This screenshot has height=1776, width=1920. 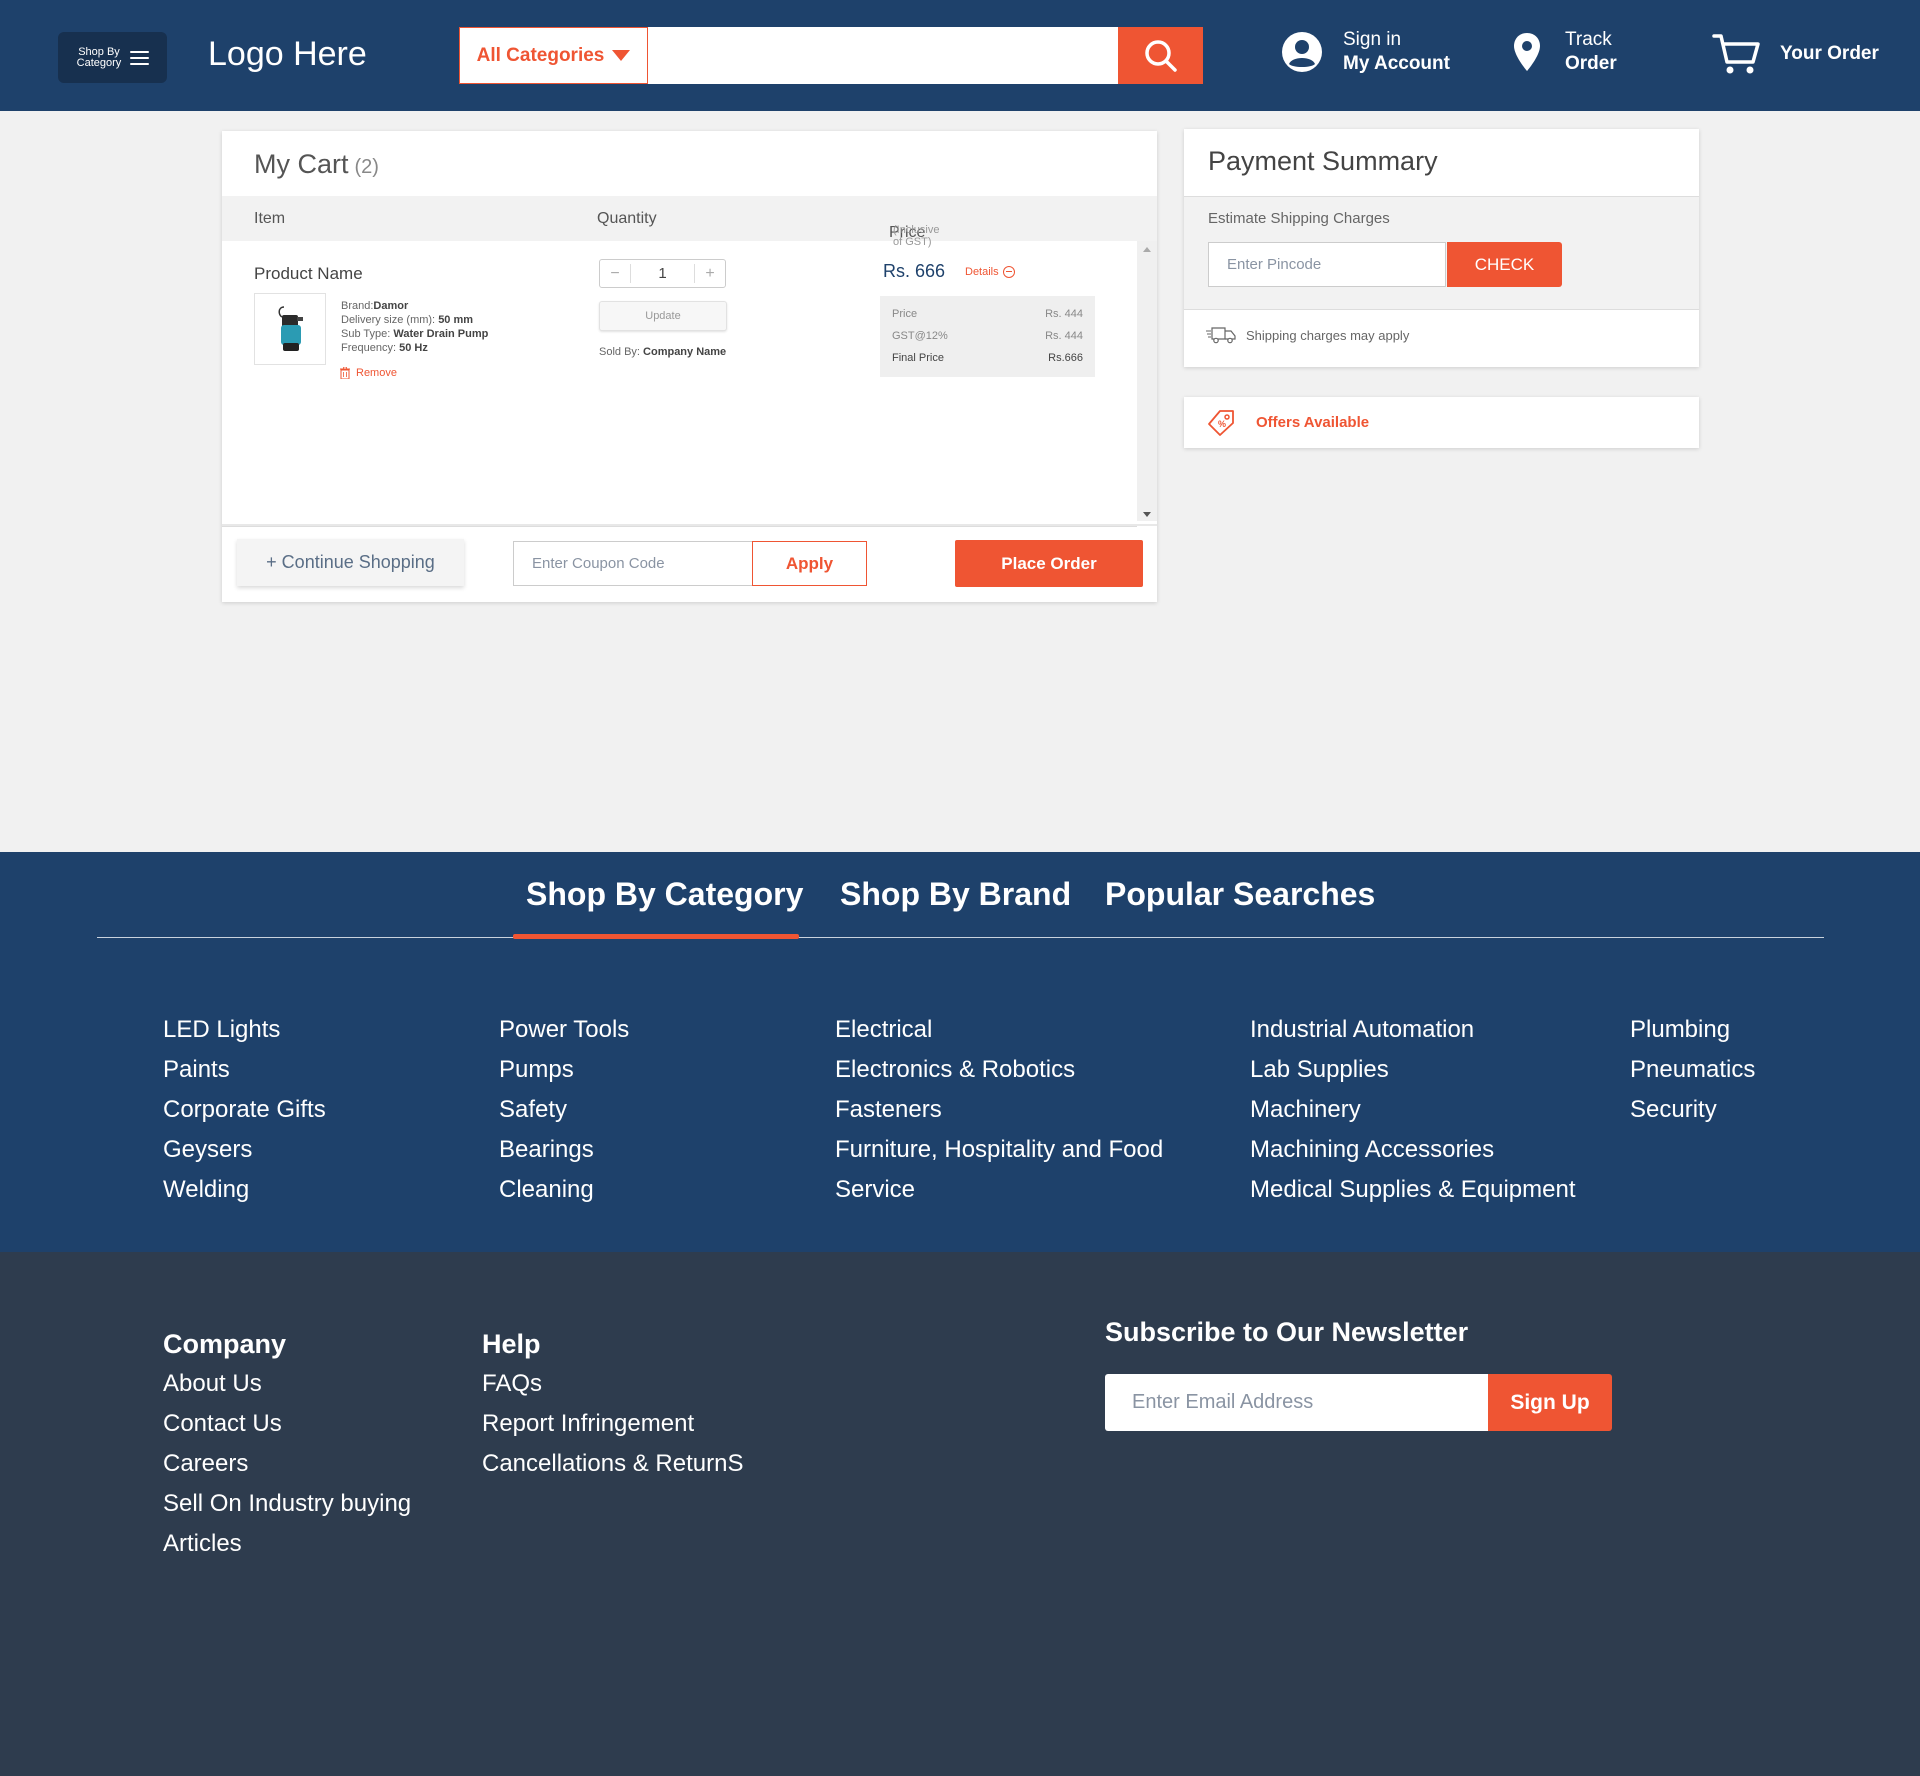 What do you see at coordinates (1591, 63) in the screenshot?
I see `order-label: Order` at bounding box center [1591, 63].